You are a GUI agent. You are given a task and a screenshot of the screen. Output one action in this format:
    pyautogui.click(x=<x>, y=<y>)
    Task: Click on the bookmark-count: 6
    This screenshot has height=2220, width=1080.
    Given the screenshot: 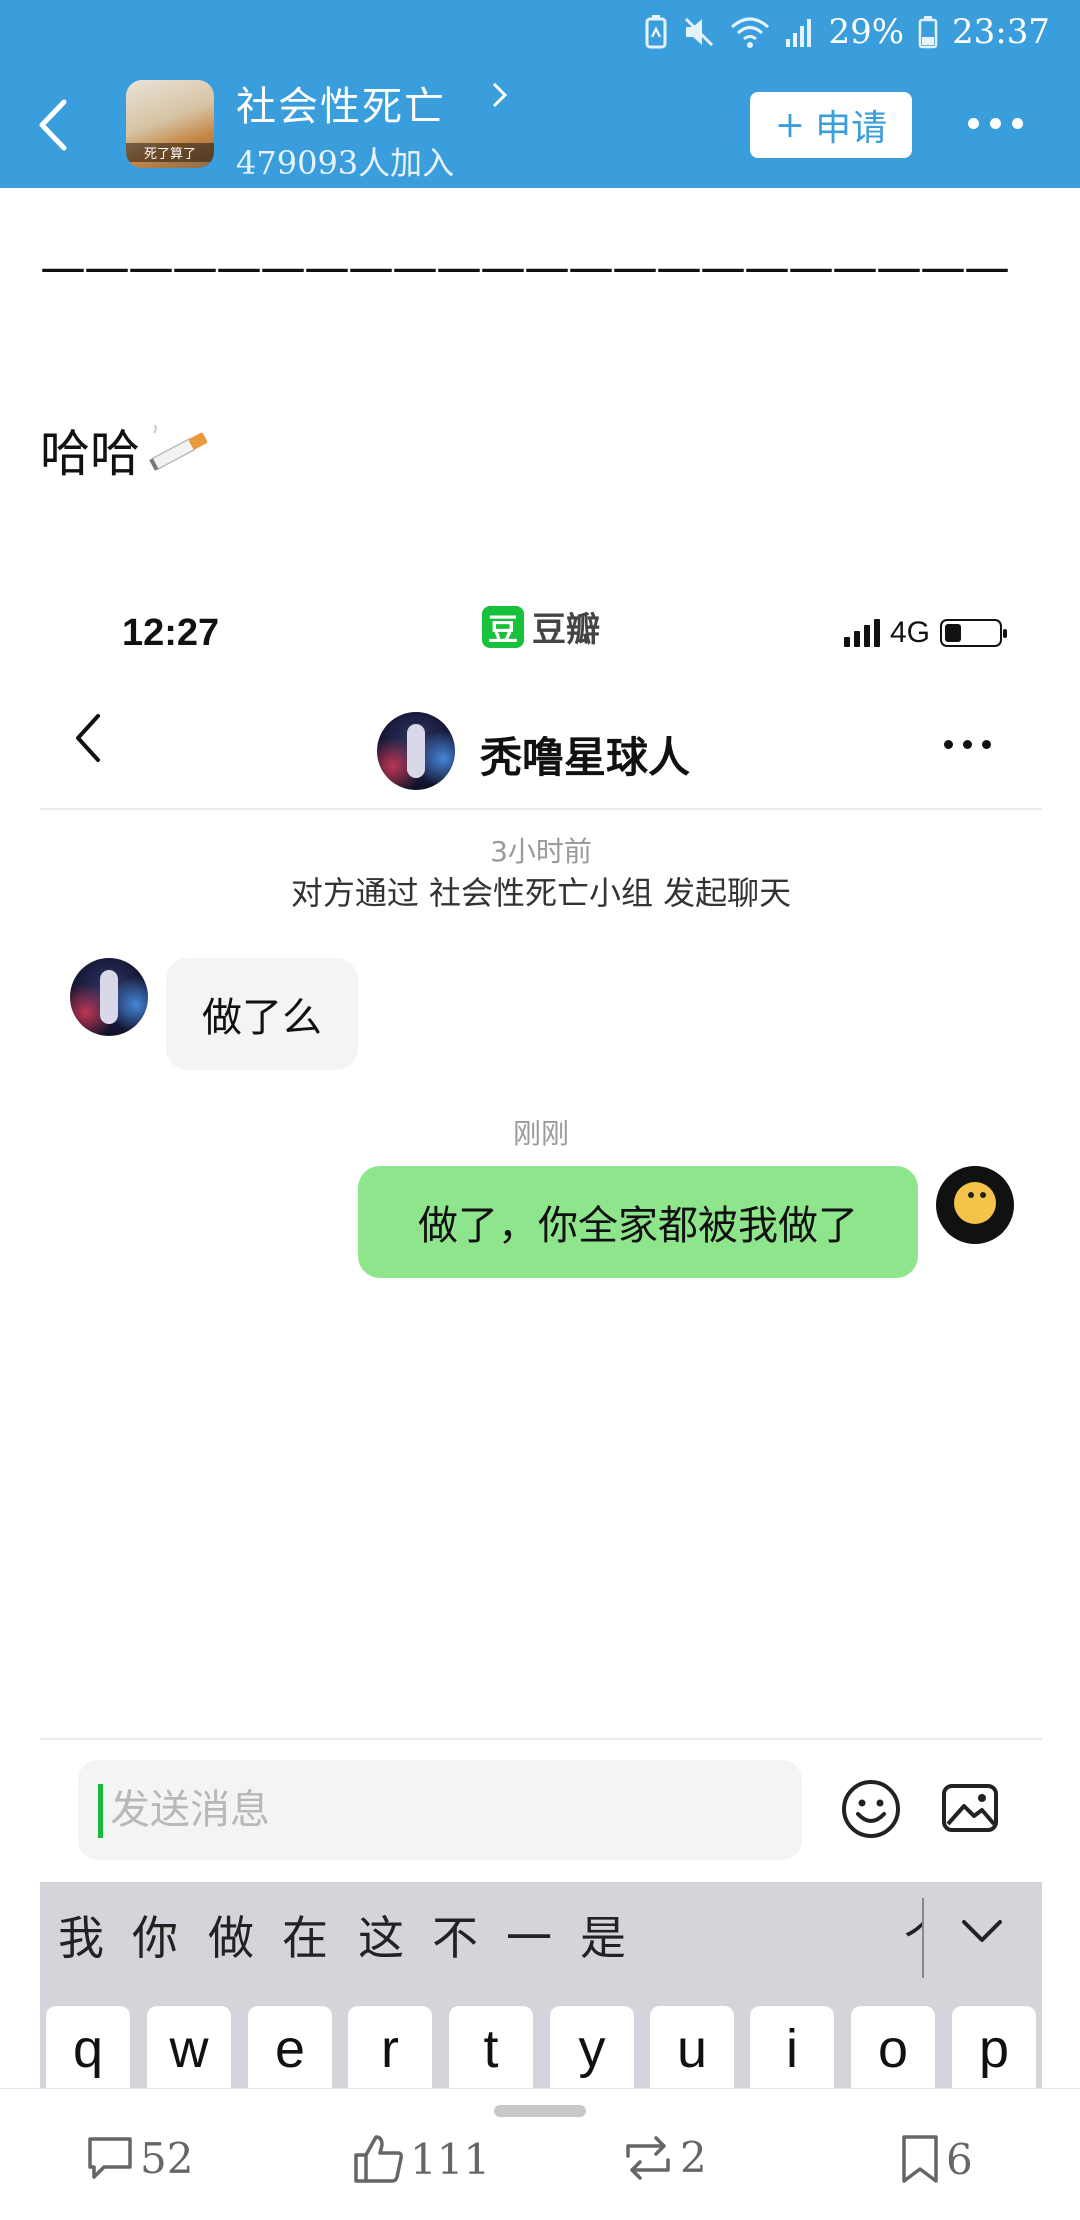 What is the action you would take?
    pyautogui.click(x=959, y=2159)
    